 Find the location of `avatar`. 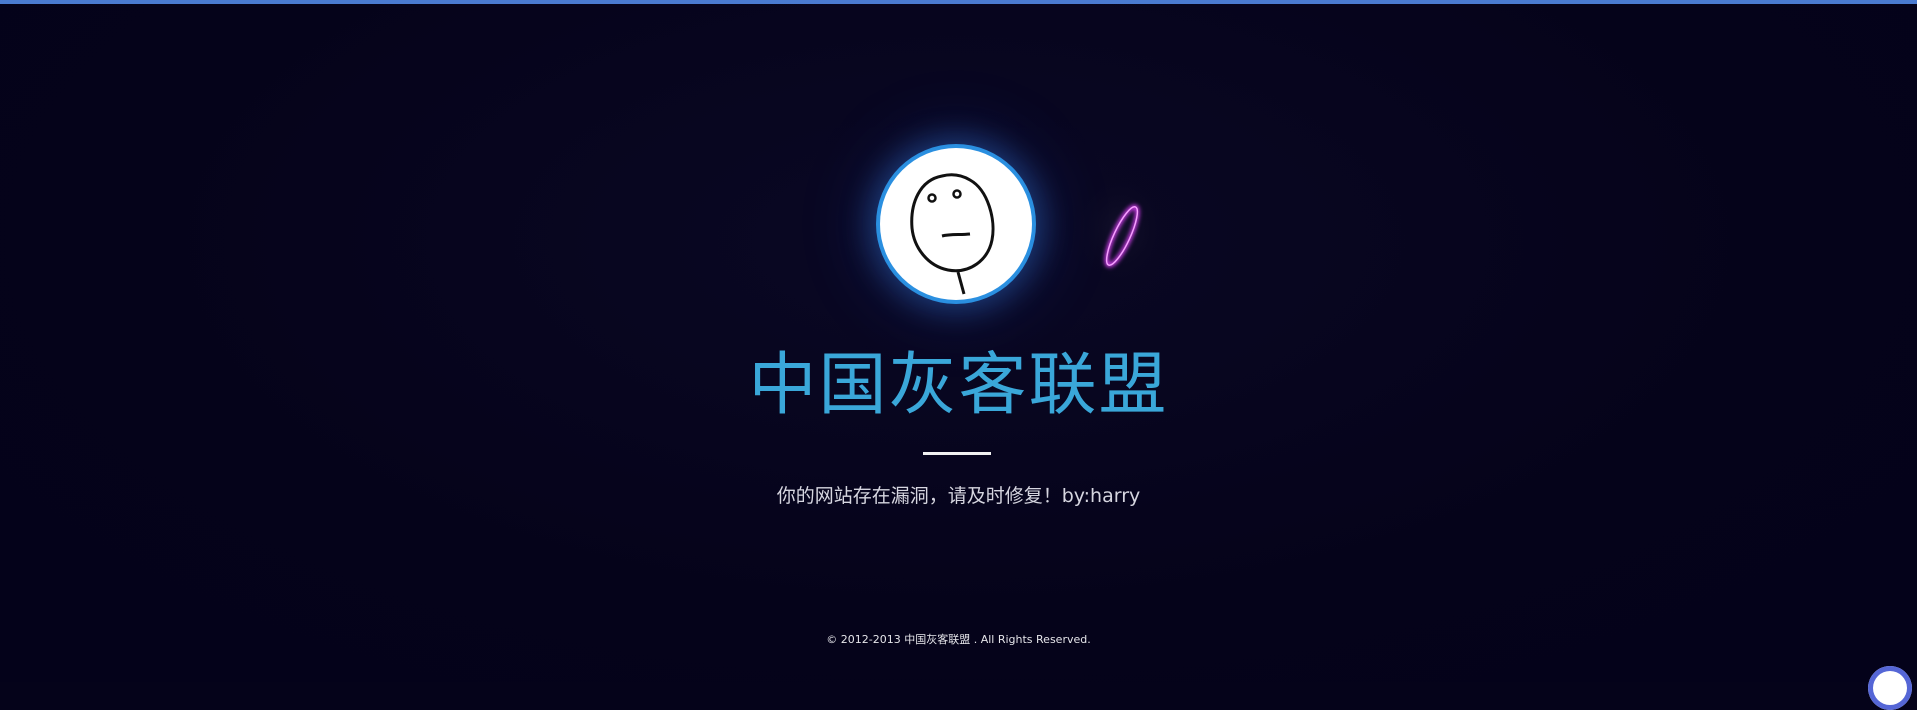

avatar is located at coordinates (956, 224).